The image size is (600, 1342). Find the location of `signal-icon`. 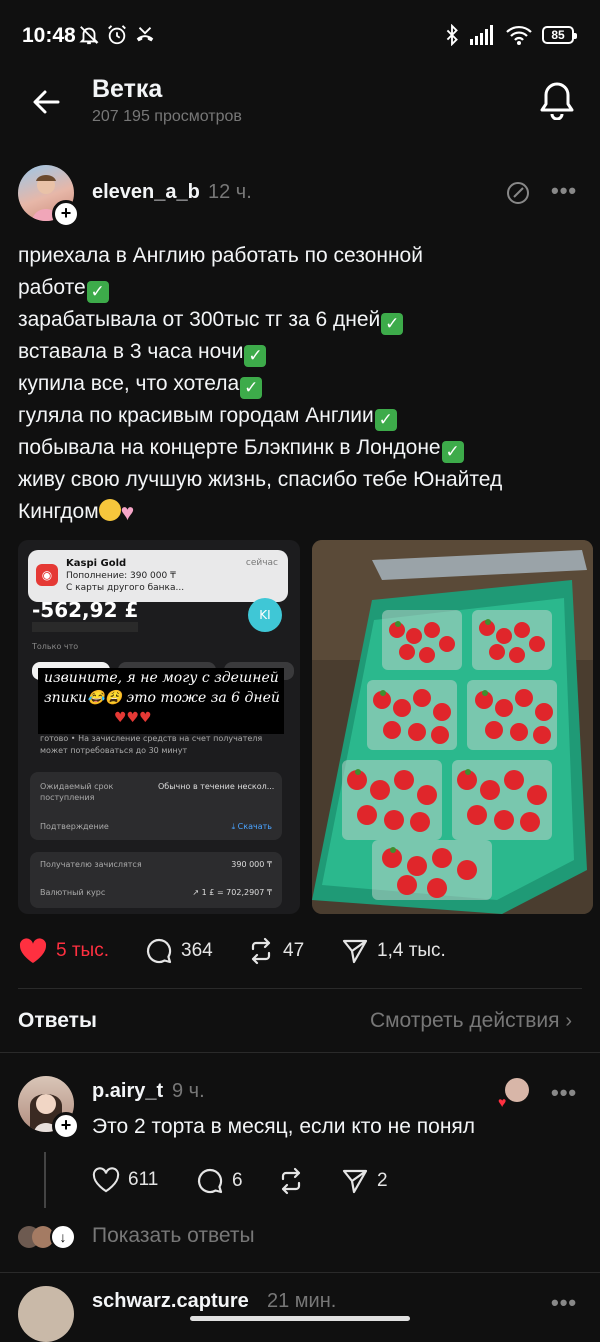

signal-icon is located at coordinates (481, 35).